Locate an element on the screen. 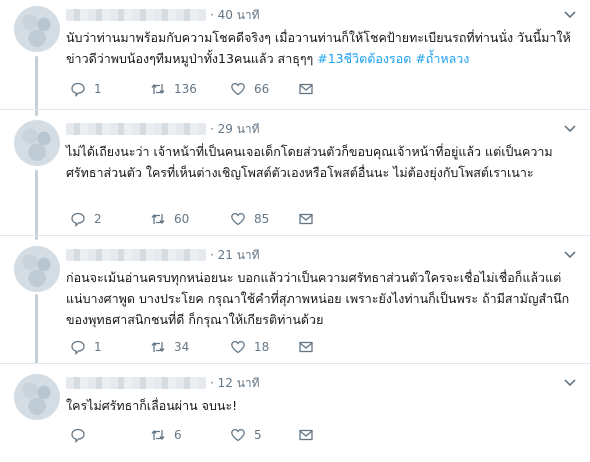  retweet-button: 6 is located at coordinates (190, 435).